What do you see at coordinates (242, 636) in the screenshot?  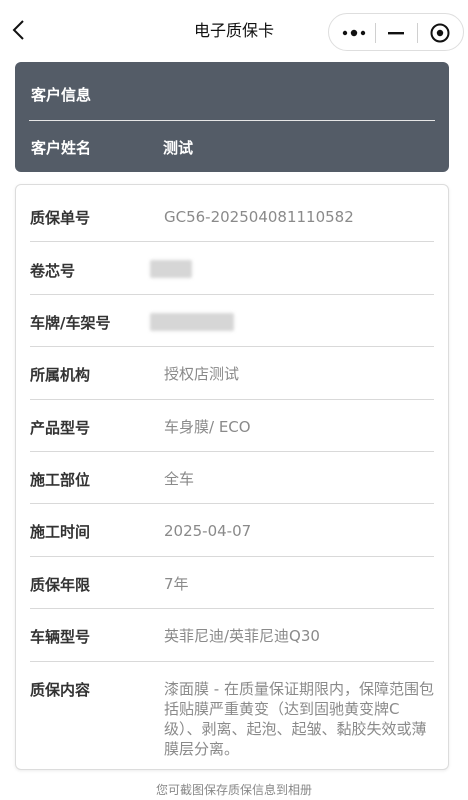 I see `row-value: 英菲尼迪/英菲尼迪Q30` at bounding box center [242, 636].